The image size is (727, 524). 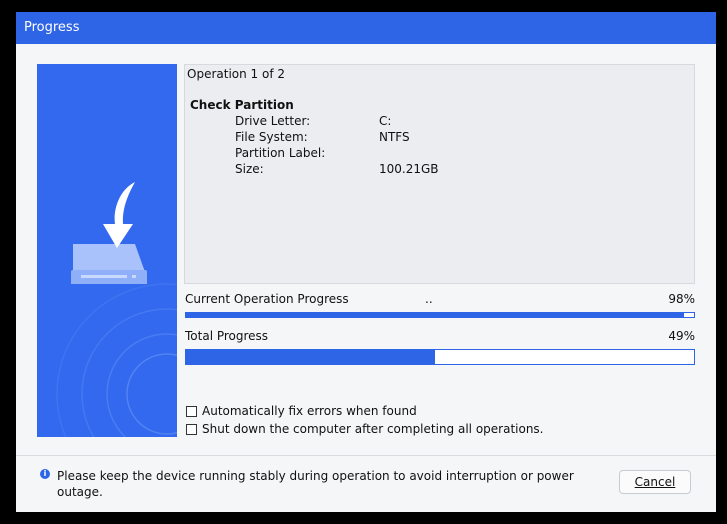 What do you see at coordinates (280, 153) in the screenshot?
I see `partition-label-label: Partition Label:` at bounding box center [280, 153].